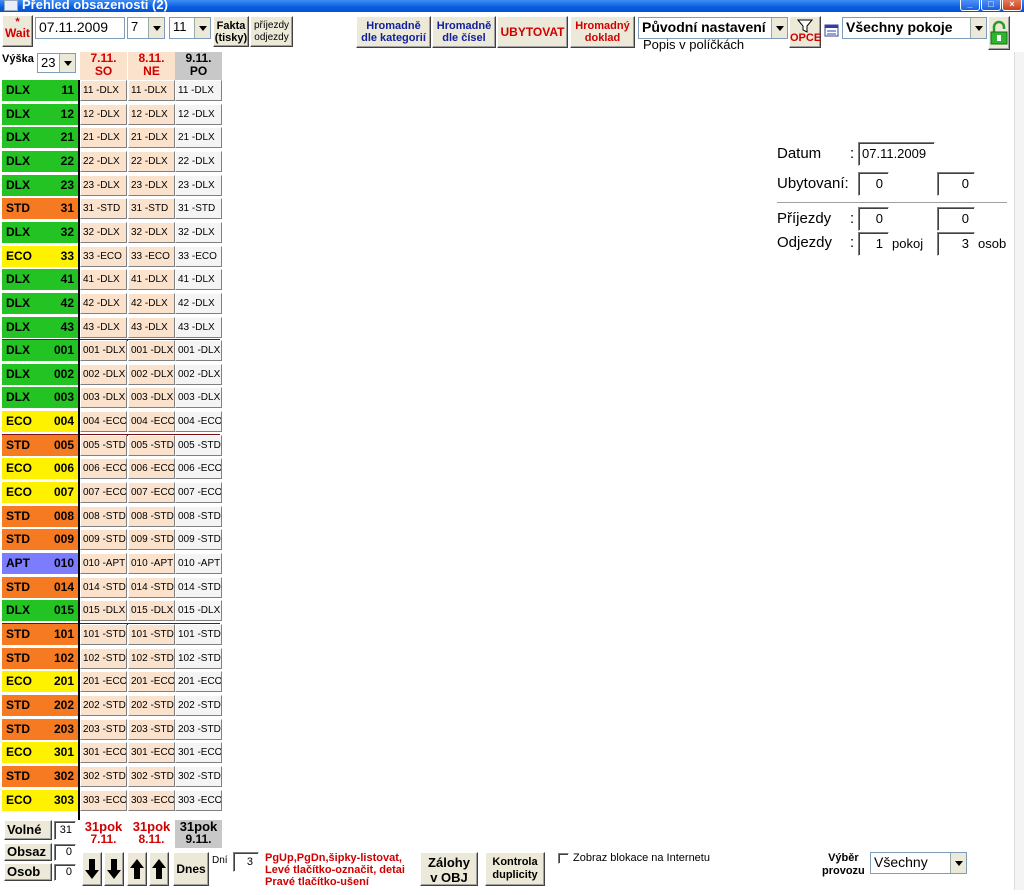 The image size is (1024, 895). What do you see at coordinates (151, 374) in the screenshot?
I see `room-day-cell: 002 -DLX` at bounding box center [151, 374].